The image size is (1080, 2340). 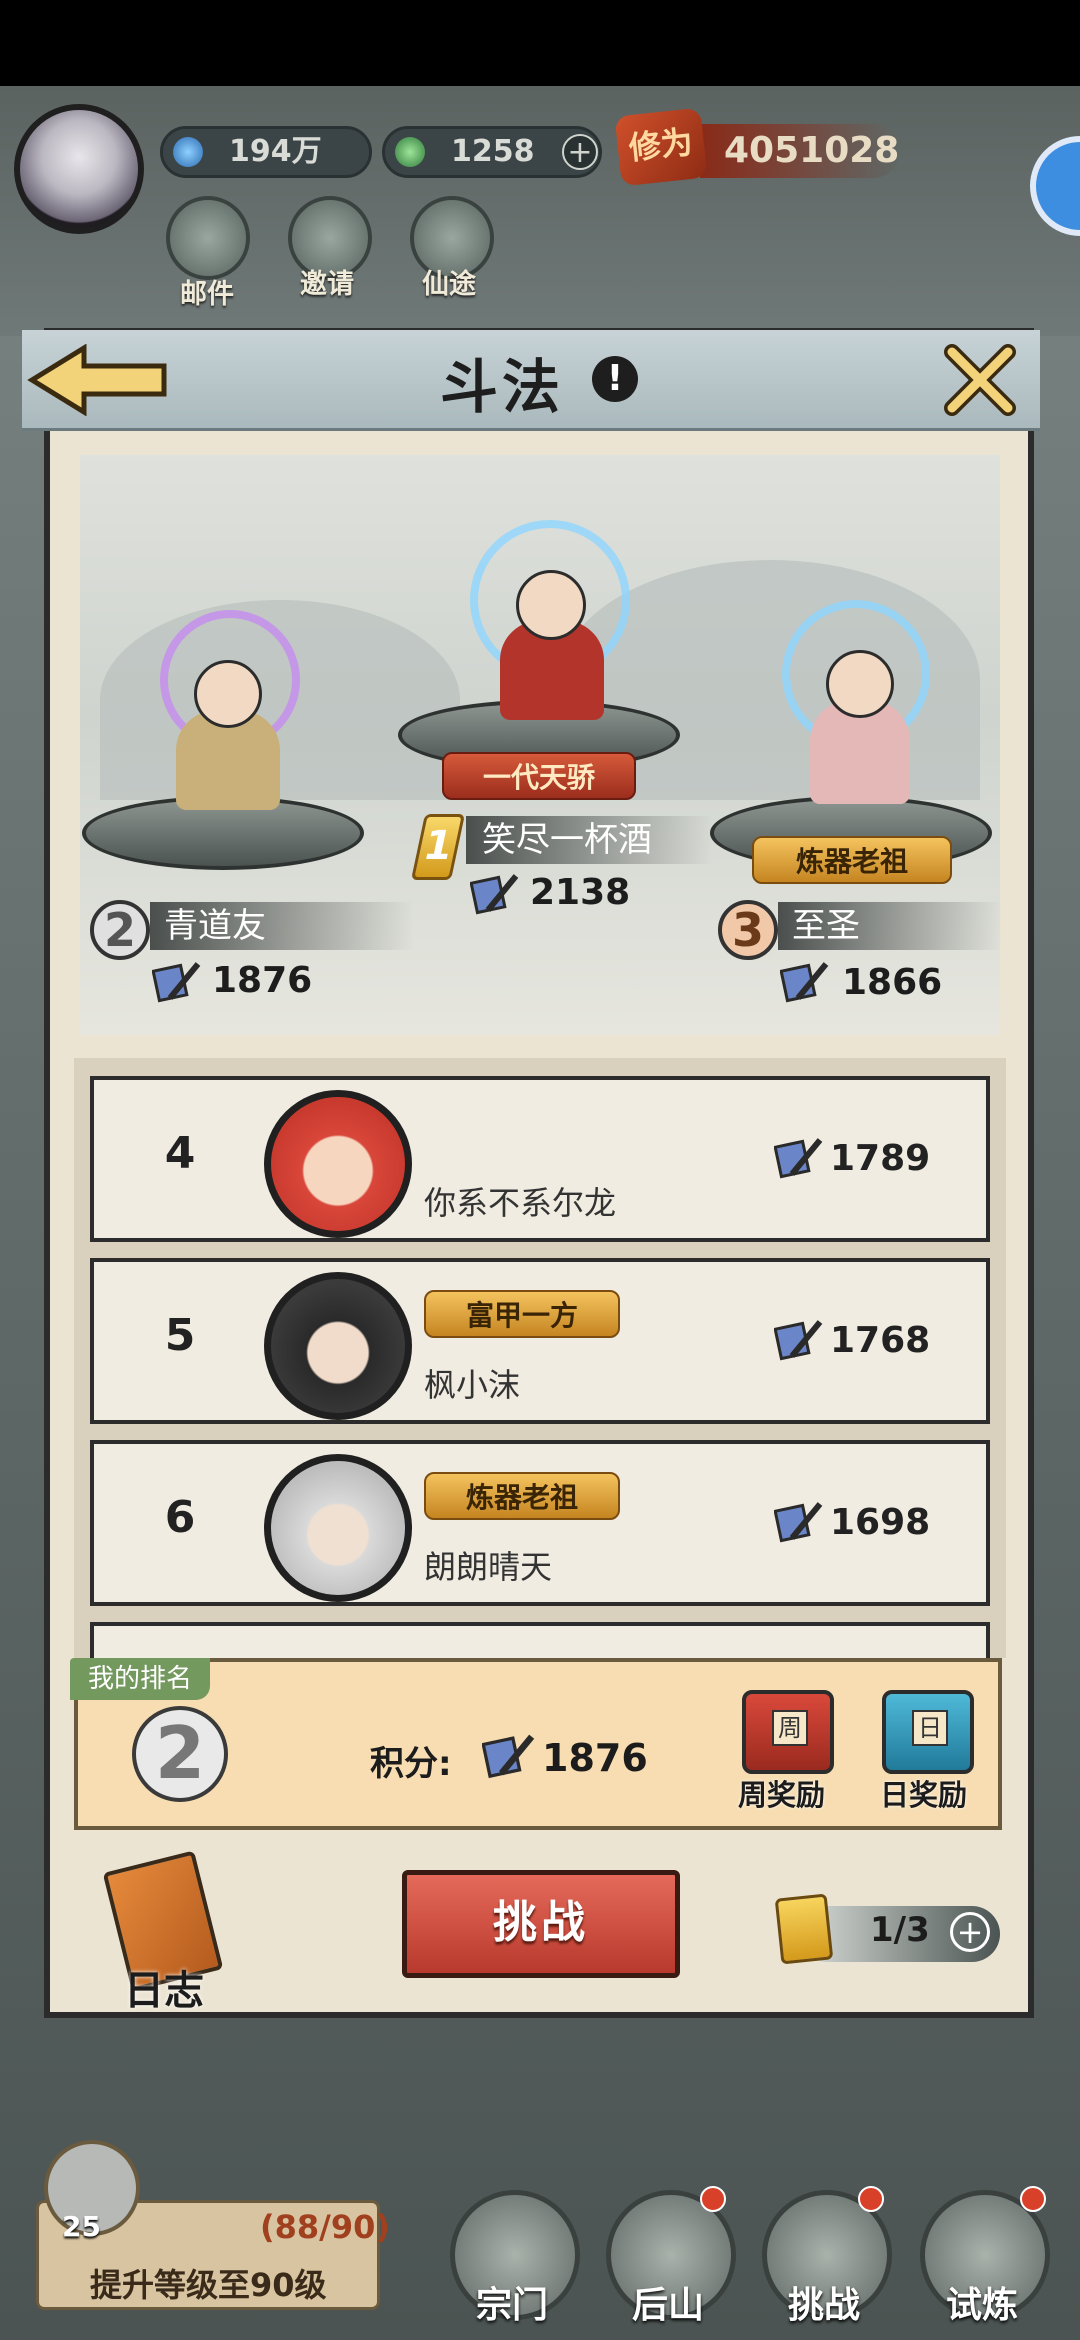 I want to click on status-bar, so click(x=540, y=43).